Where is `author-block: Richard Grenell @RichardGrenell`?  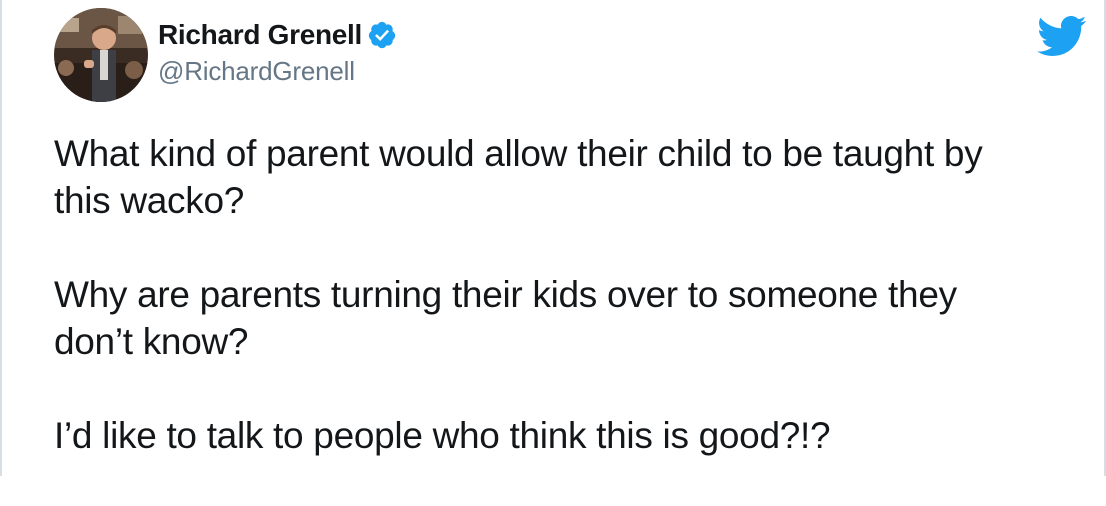 author-block: Richard Grenell @RichardGrenell is located at coordinates (277, 50).